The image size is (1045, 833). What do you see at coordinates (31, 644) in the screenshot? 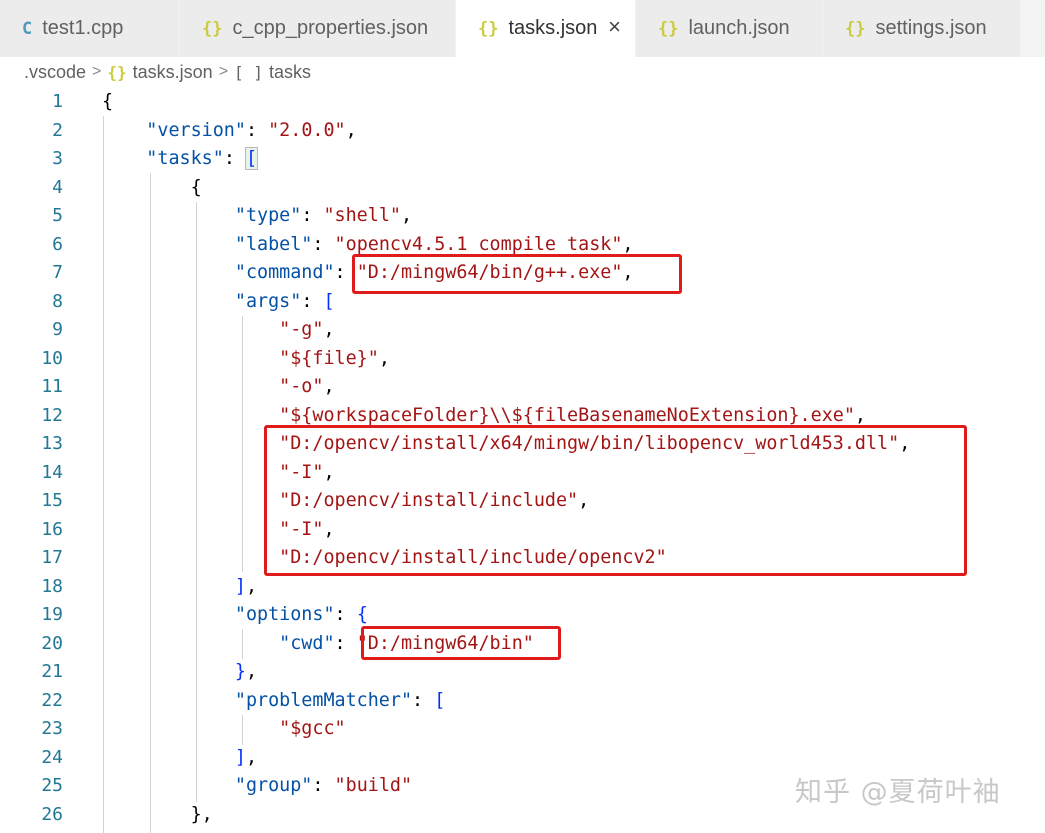
I see `line-number: 20` at bounding box center [31, 644].